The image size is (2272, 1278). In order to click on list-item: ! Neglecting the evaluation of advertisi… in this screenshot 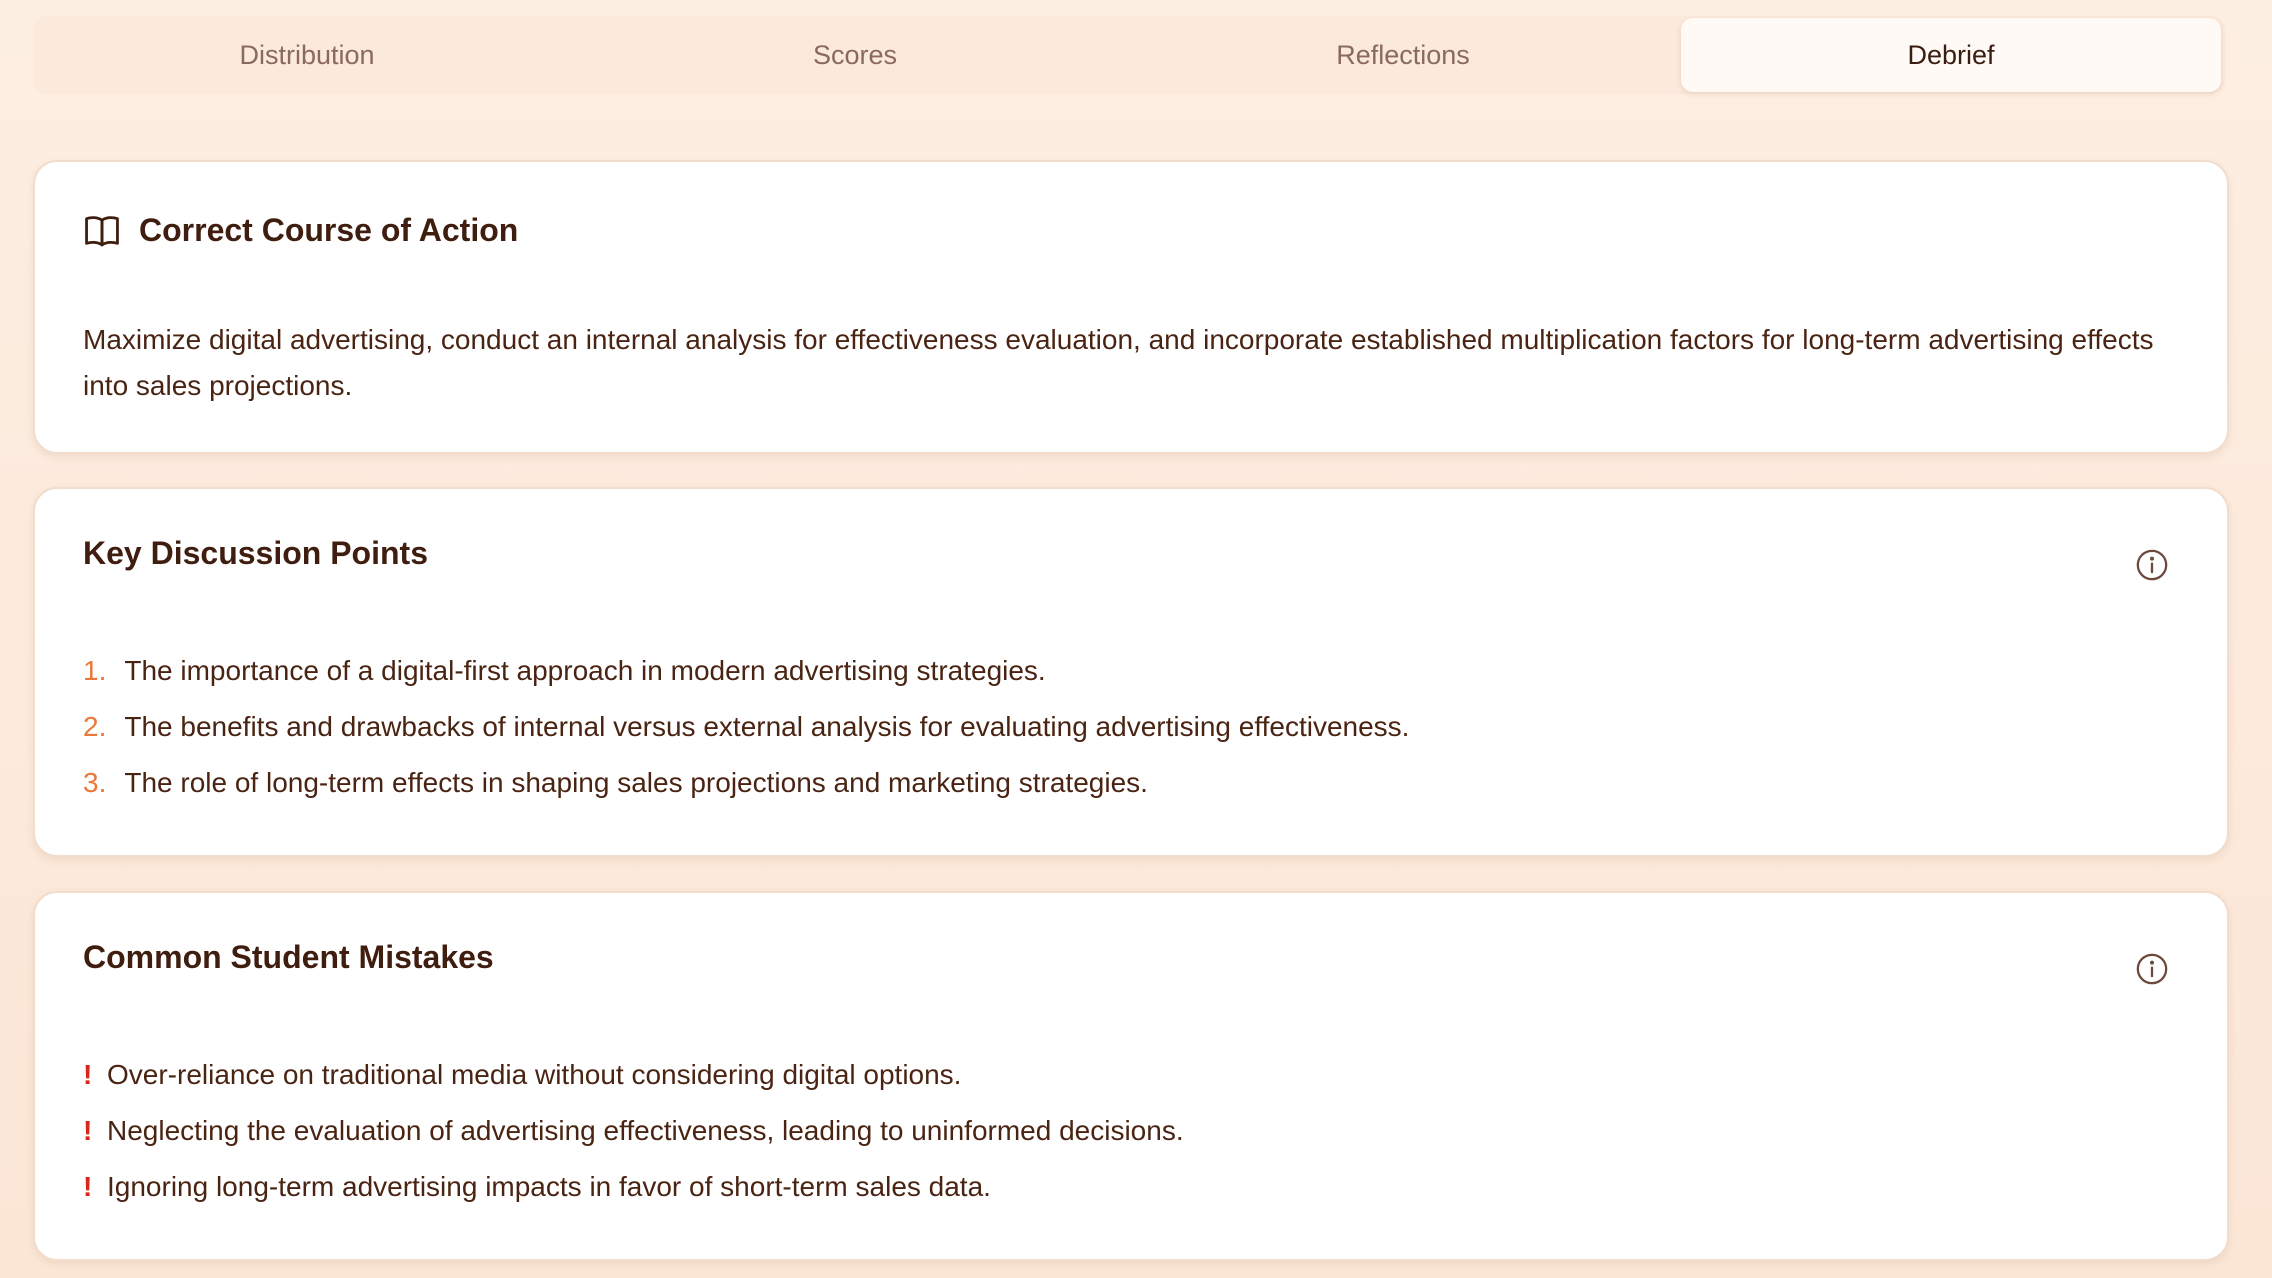, I will do `click(633, 1131)`.